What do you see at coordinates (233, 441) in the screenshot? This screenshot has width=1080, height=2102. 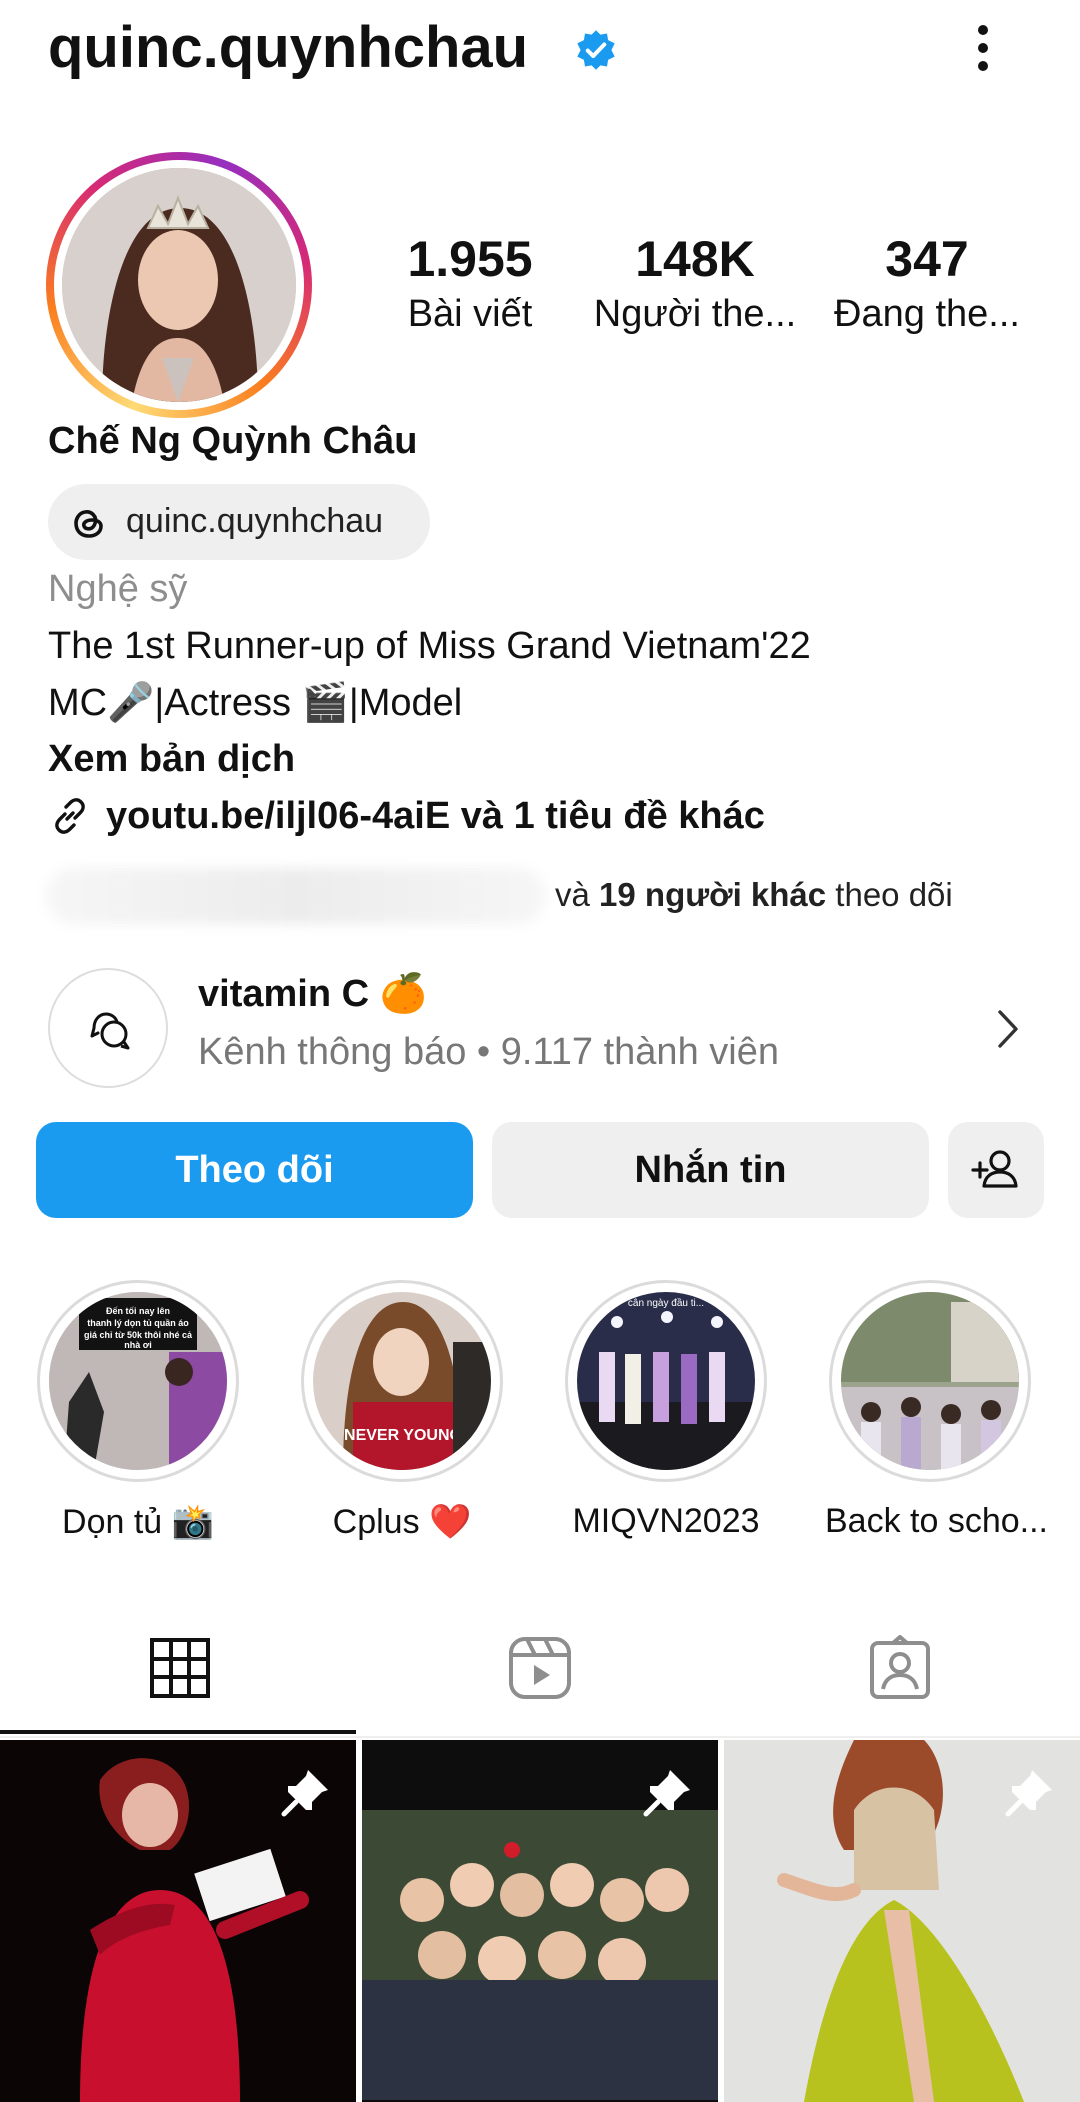 I see `profile-full-name: Chế Ng Quỳnh Châu` at bounding box center [233, 441].